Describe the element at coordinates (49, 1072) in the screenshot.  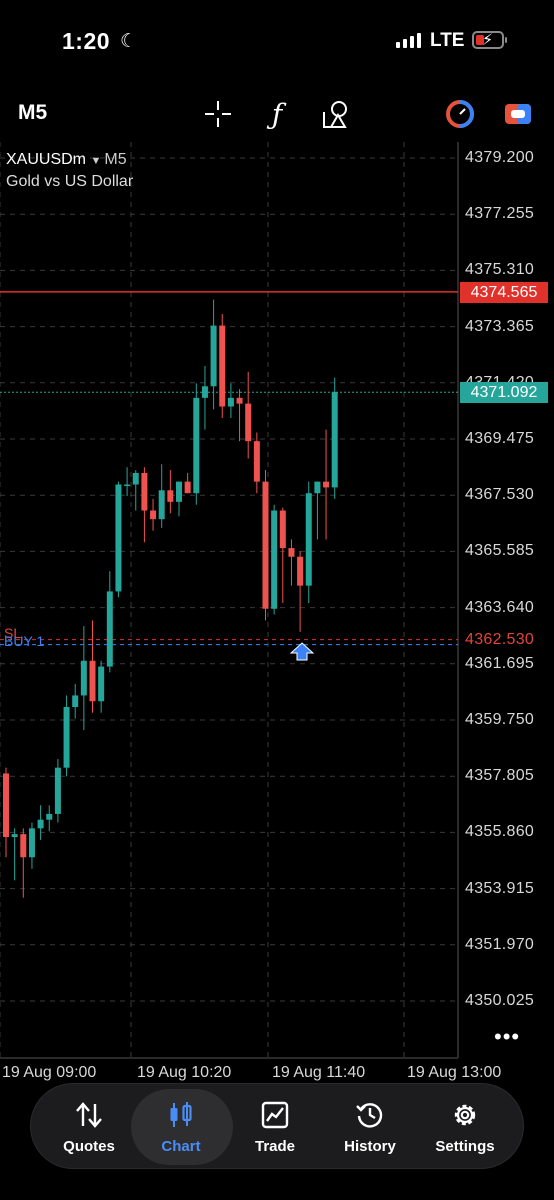
I see `x-tick-label: 19 Aug 09:00` at that location.